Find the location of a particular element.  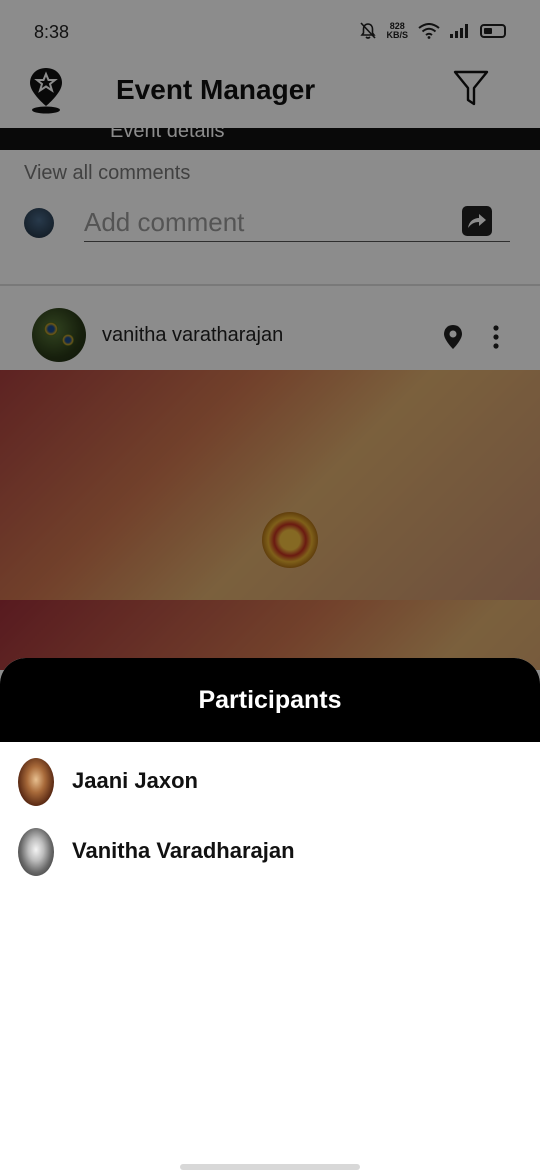

participants-title: Participants is located at coordinates (270, 699).